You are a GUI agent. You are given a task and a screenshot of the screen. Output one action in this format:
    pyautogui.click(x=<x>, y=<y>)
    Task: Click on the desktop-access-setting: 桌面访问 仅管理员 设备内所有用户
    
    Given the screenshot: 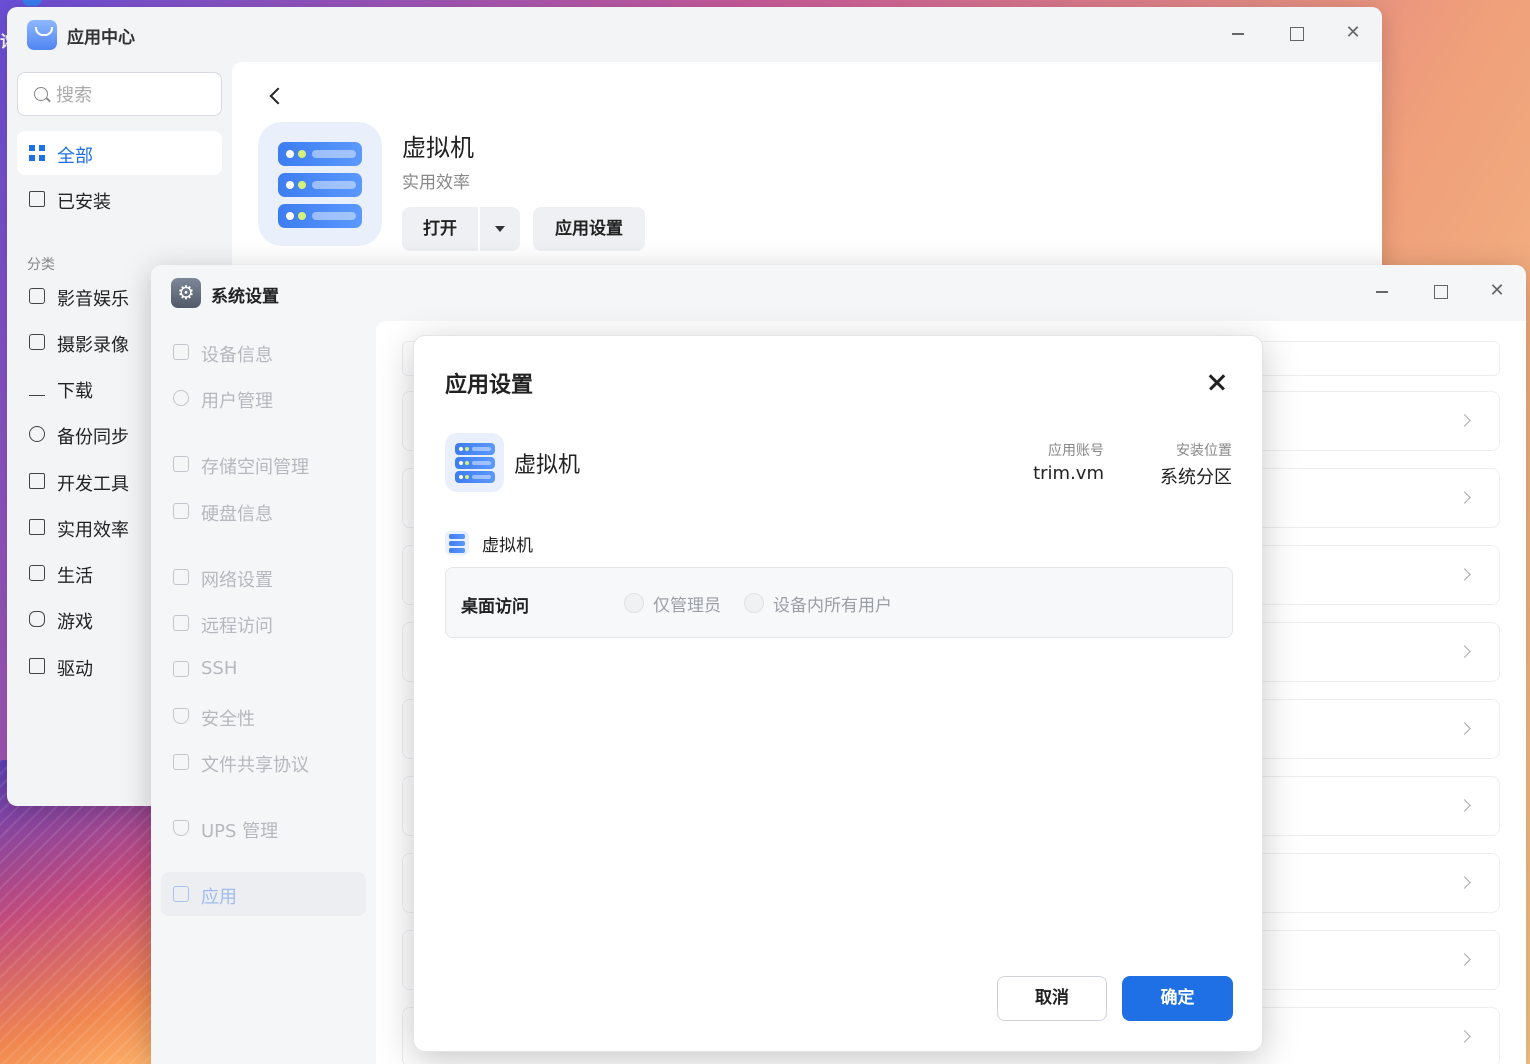 What is the action you would take?
    pyautogui.click(x=839, y=602)
    